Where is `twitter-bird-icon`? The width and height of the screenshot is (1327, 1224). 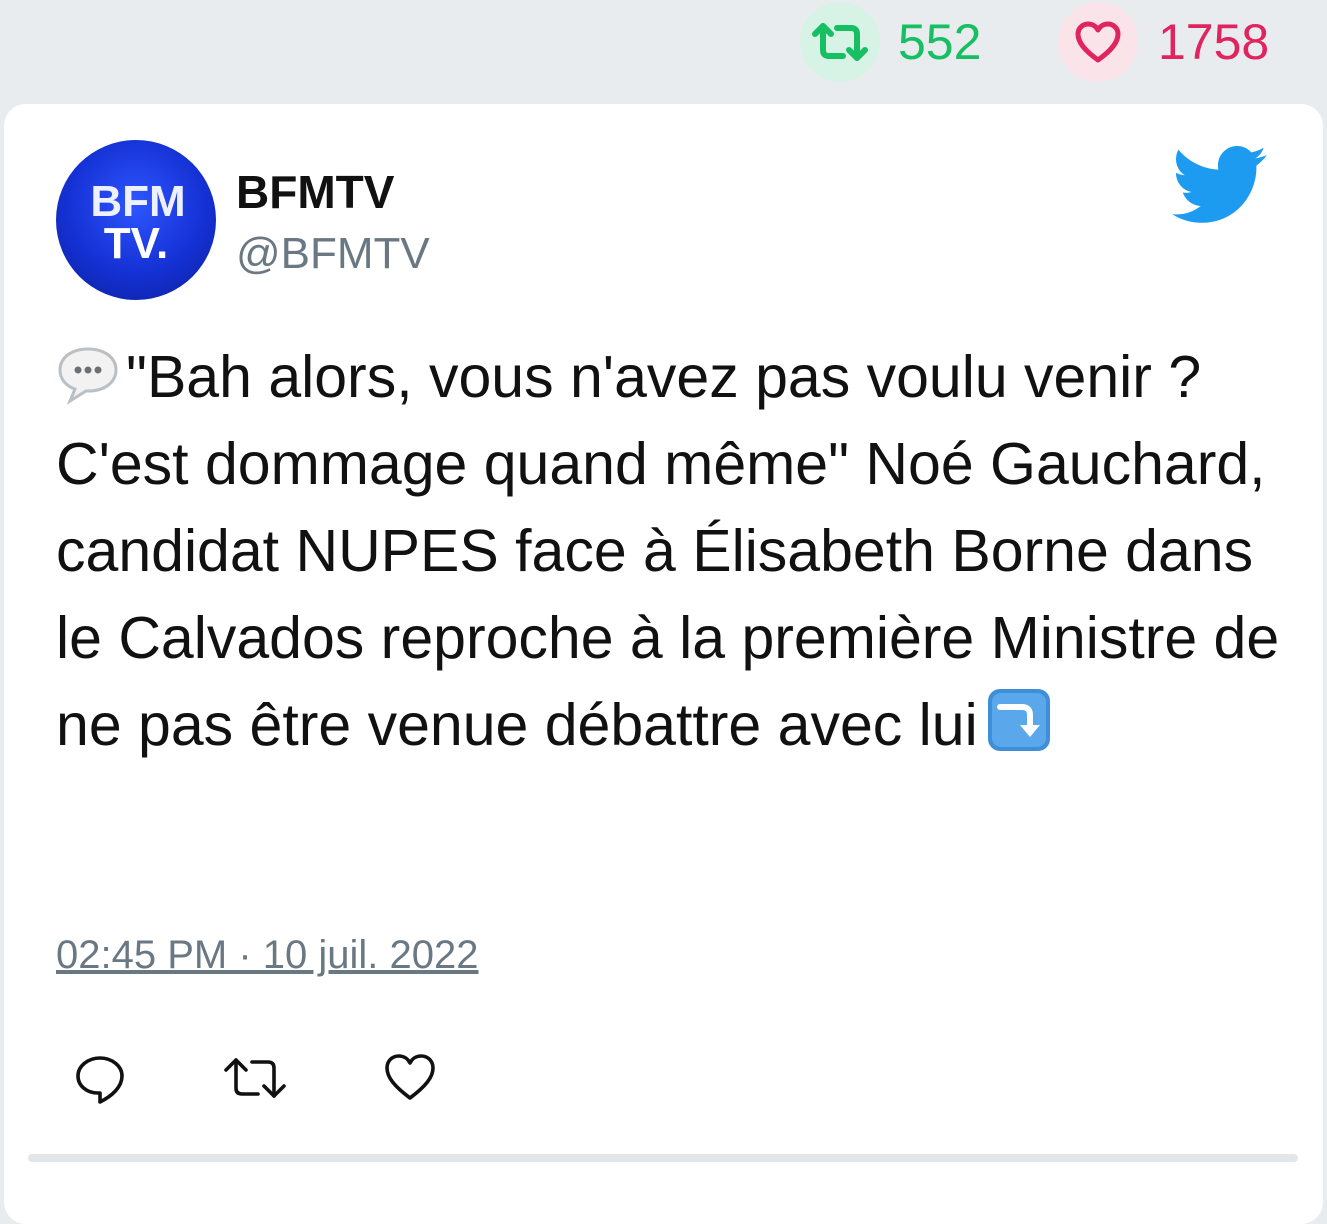
twitter-bird-icon is located at coordinates (1220, 186).